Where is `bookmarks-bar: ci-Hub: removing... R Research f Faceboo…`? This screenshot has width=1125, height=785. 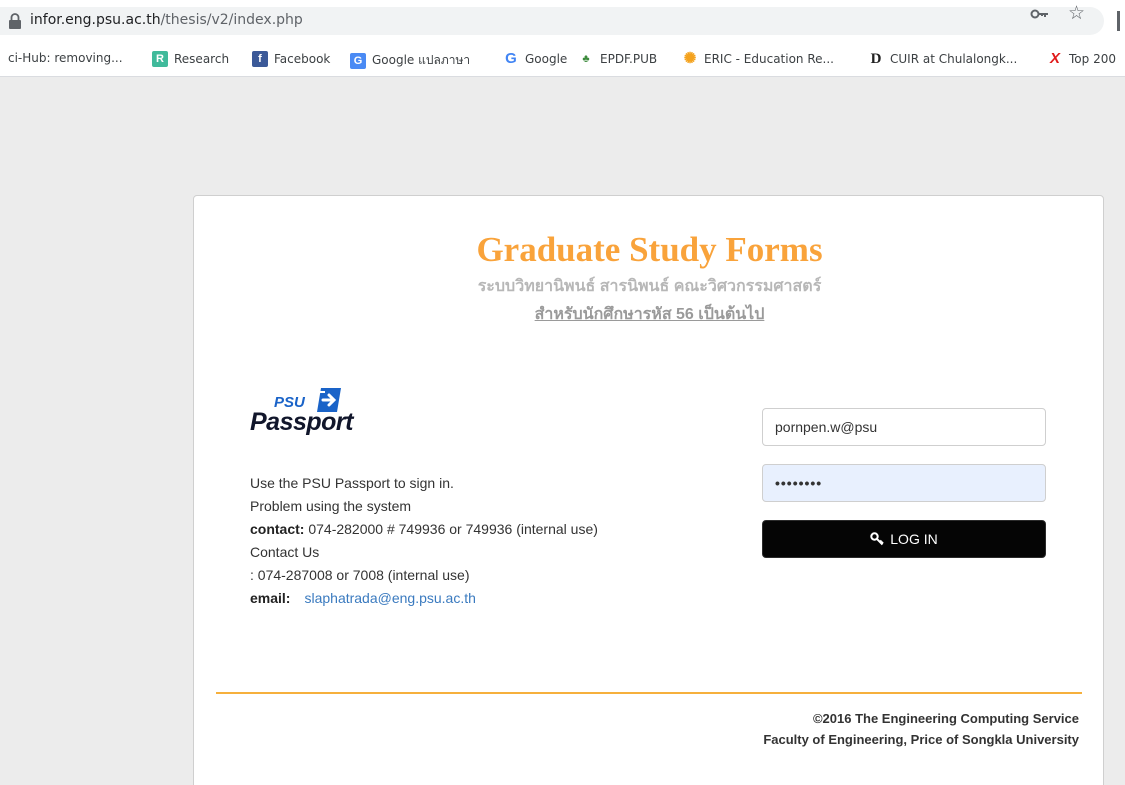
bookmarks-bar: ci-Hub: removing... R Research f Faceboo… is located at coordinates (562, 59).